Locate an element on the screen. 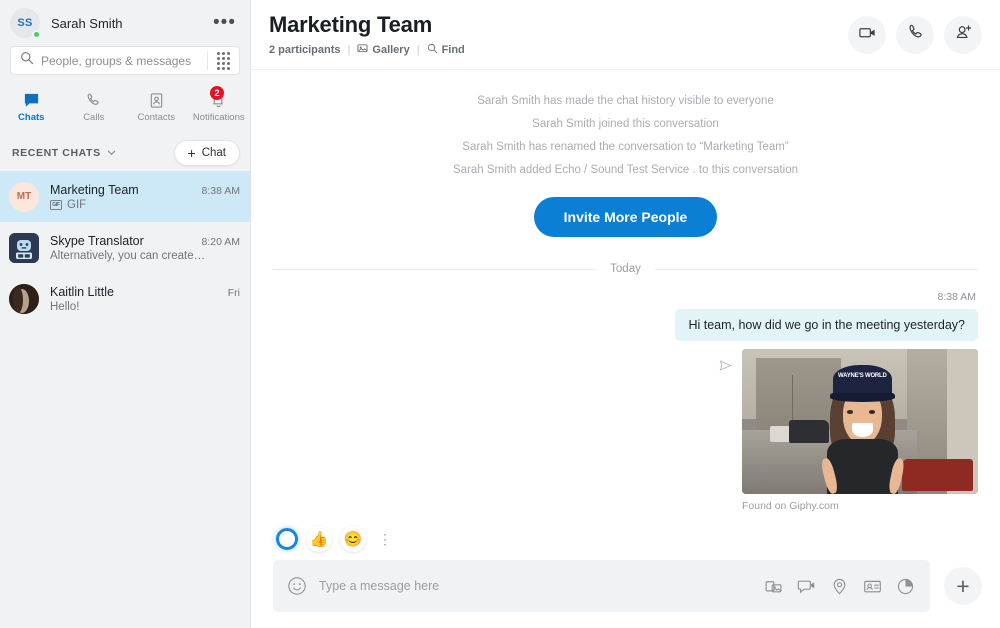  add-people-button is located at coordinates (963, 34).